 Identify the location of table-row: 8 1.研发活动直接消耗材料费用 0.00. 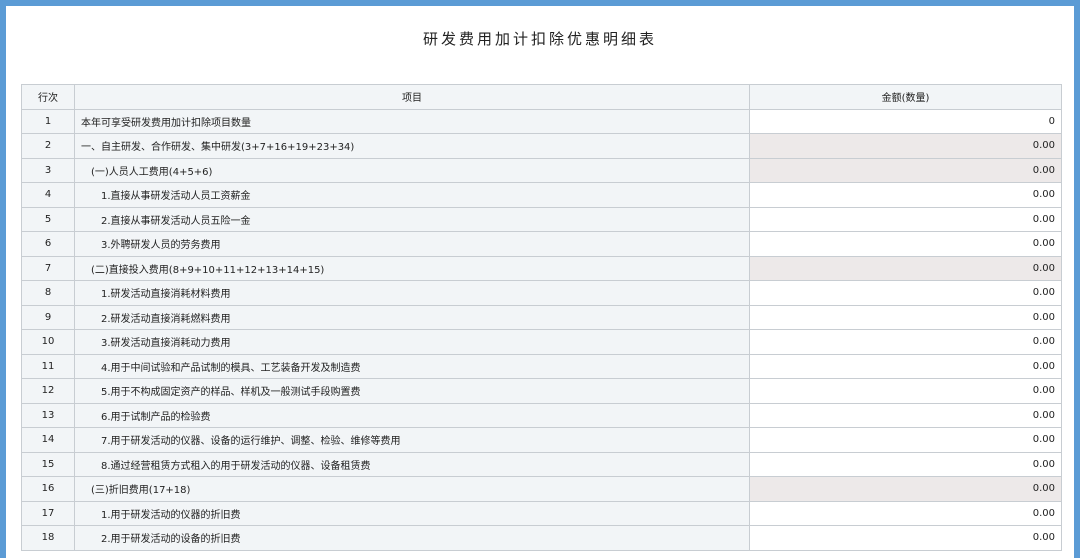
(541, 293).